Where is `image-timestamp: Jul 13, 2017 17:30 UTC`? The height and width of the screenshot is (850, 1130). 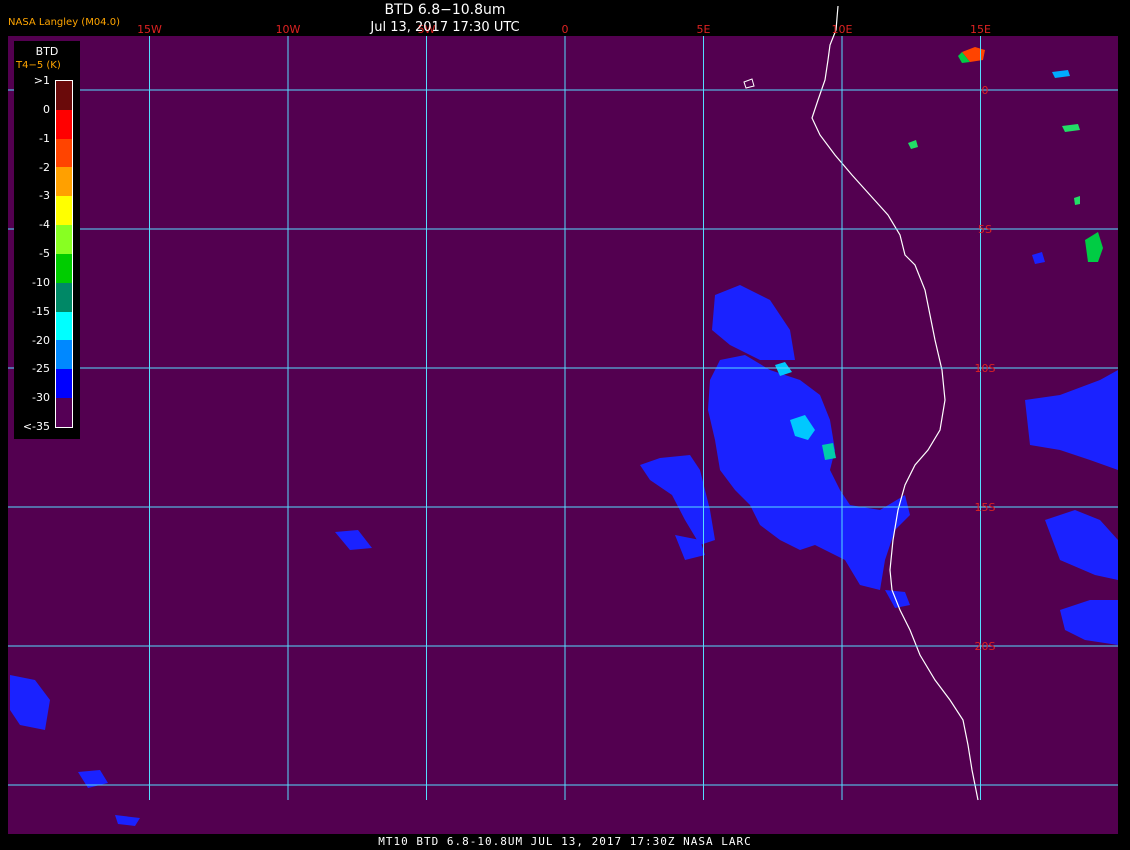 image-timestamp: Jul 13, 2017 17:30 UTC is located at coordinates (445, 27).